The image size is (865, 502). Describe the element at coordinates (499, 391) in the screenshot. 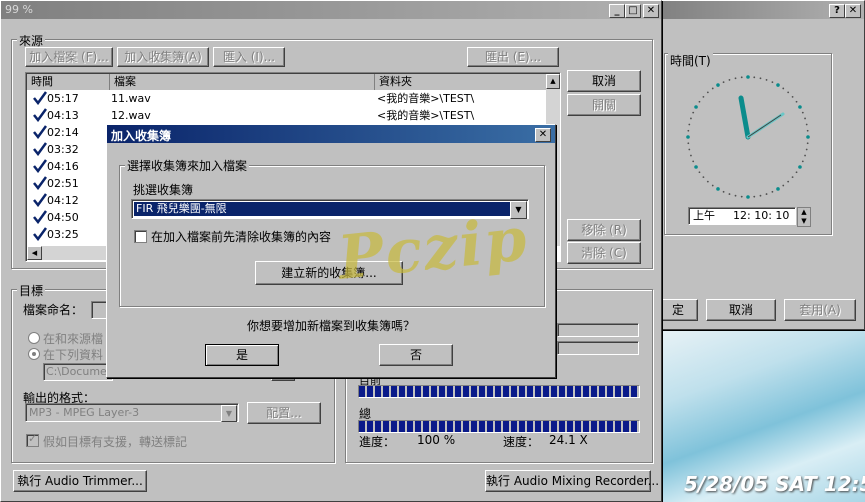

I see `current-progress-bar` at that location.